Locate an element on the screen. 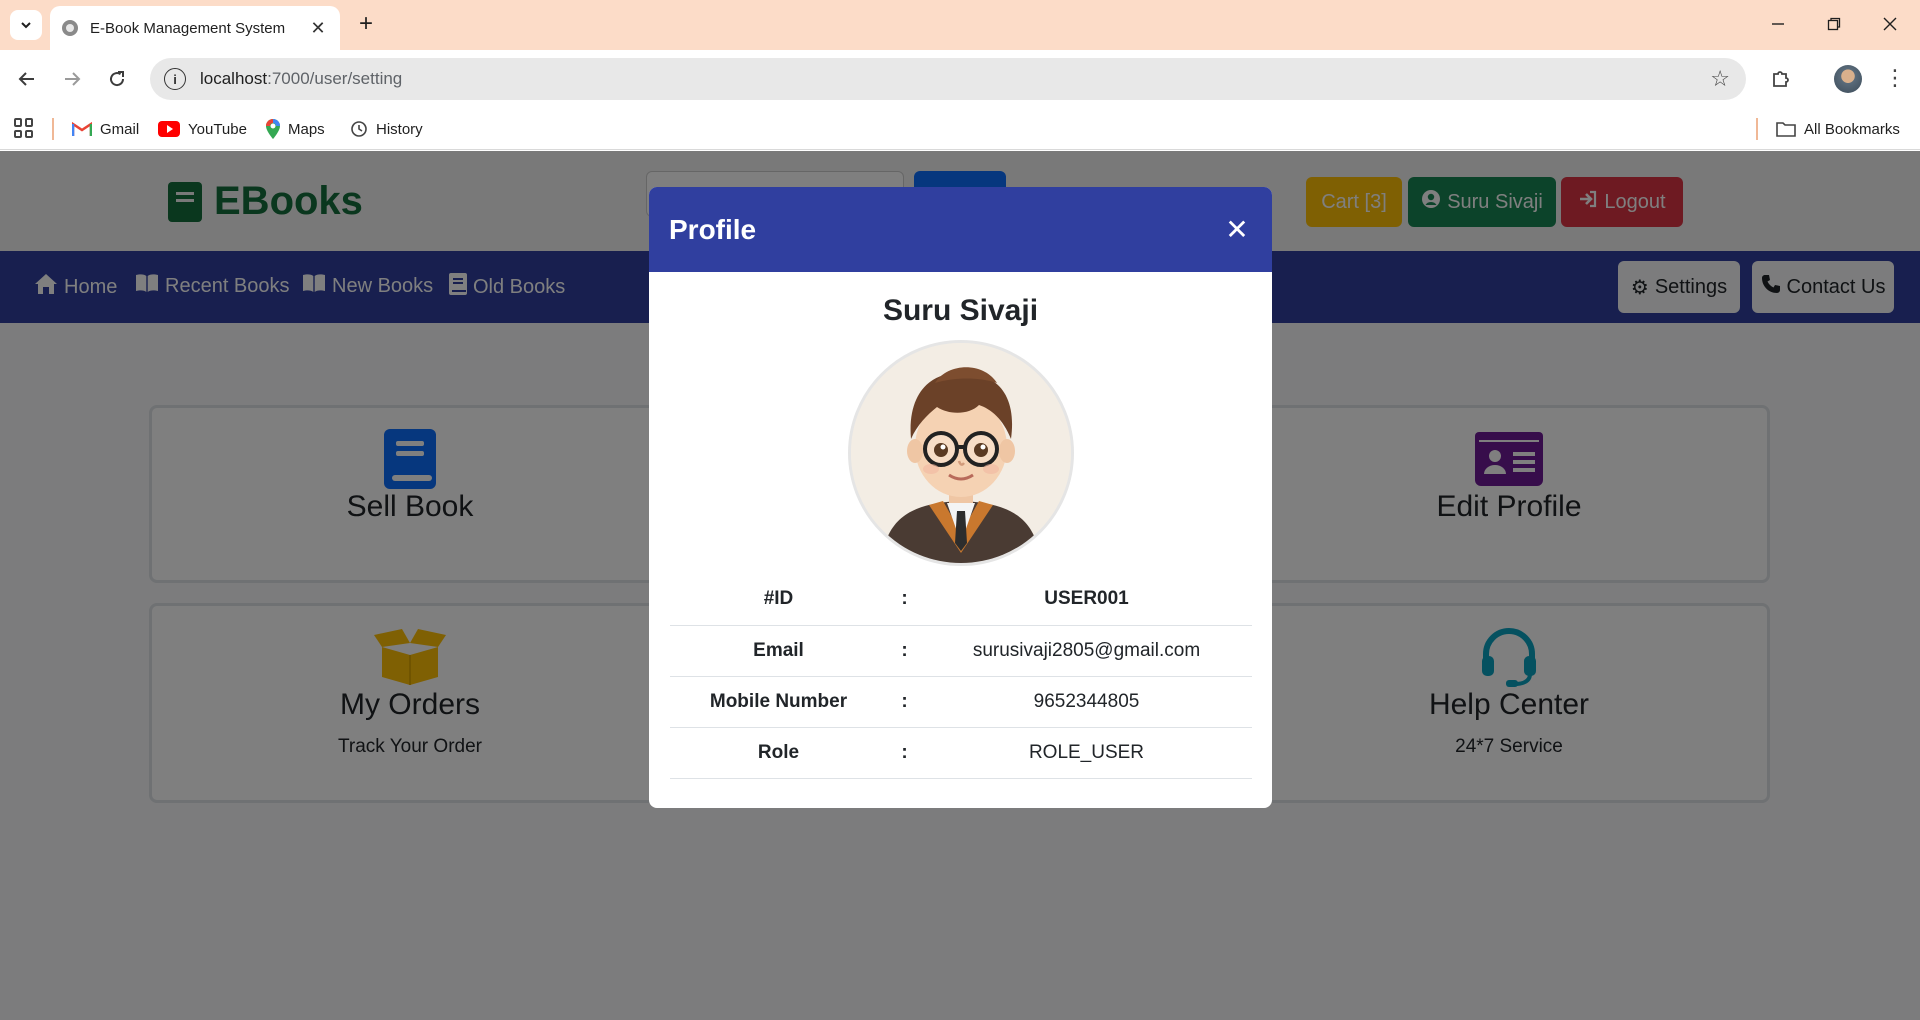 This screenshot has width=1920, height=1020. bookmark-history: History is located at coordinates (386, 129).